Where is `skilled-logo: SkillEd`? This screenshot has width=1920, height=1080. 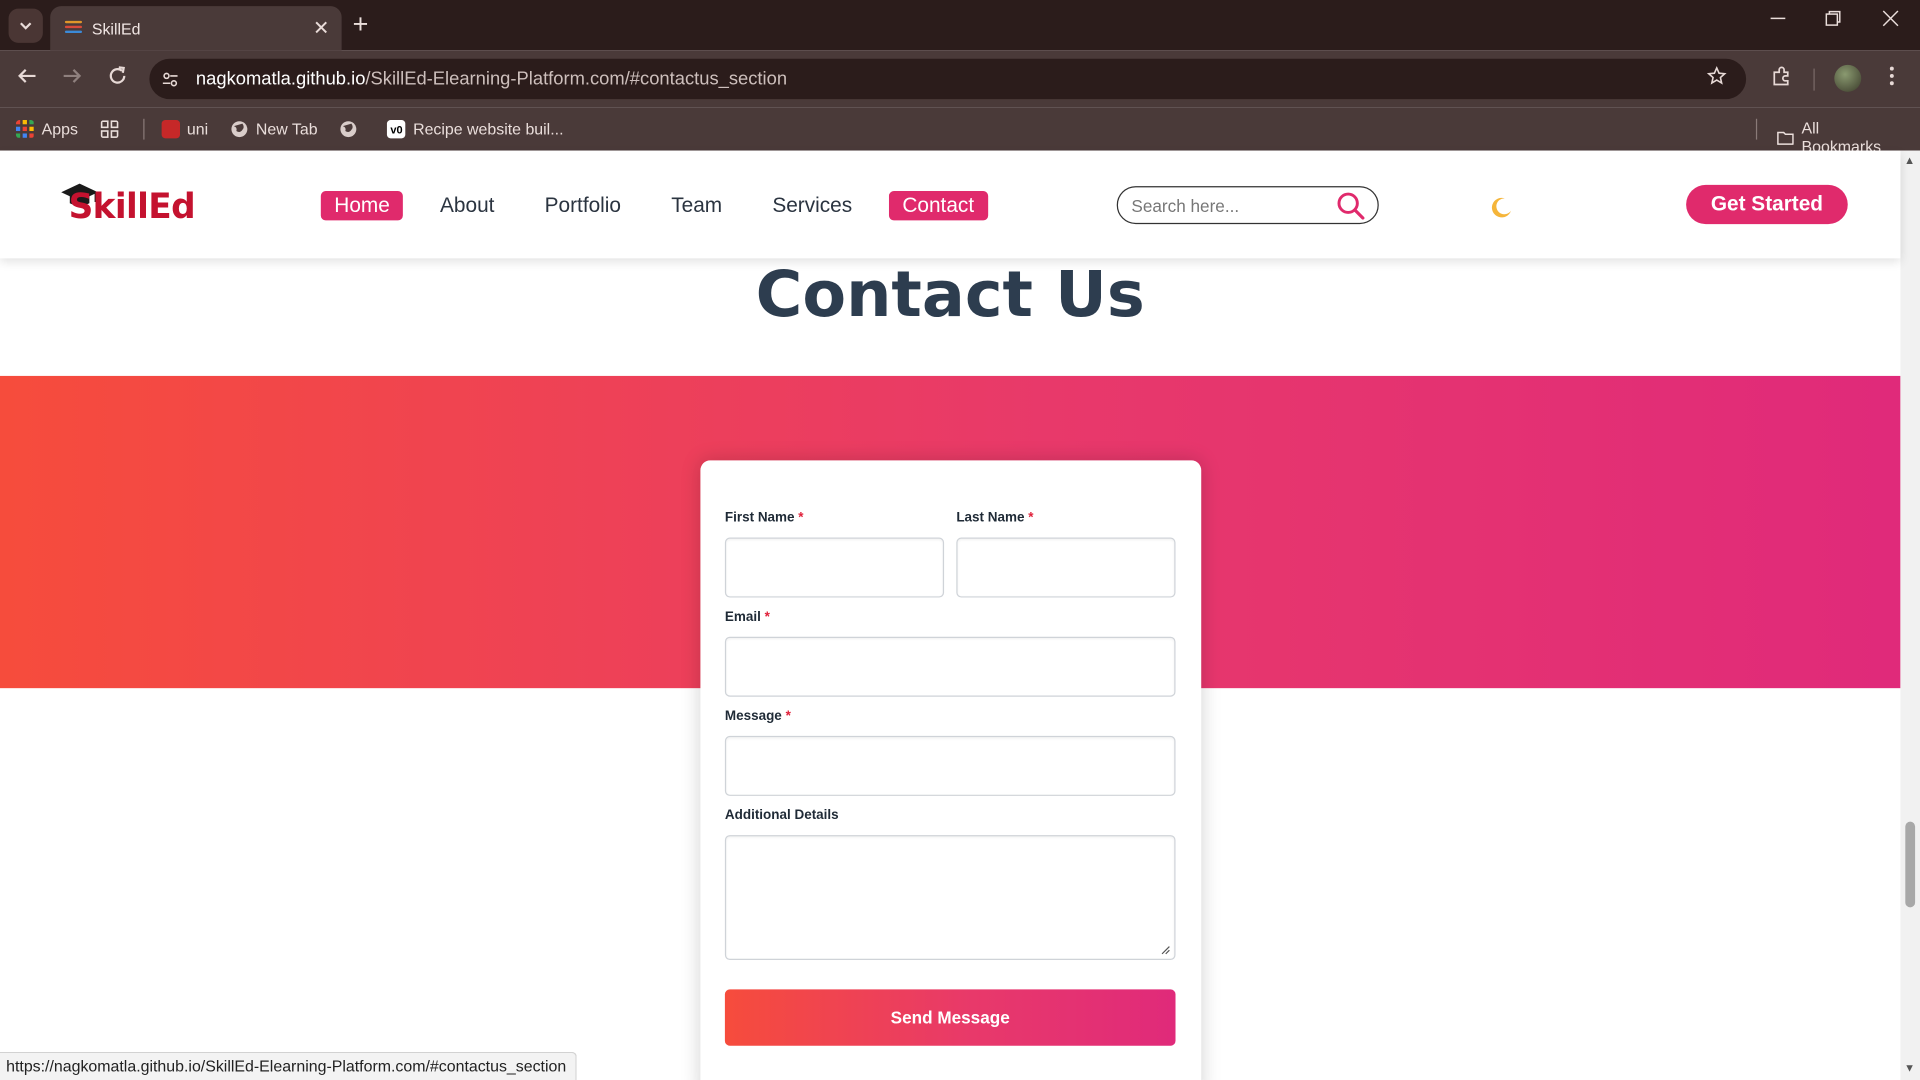 skilled-logo: SkillEd is located at coordinates (132, 205).